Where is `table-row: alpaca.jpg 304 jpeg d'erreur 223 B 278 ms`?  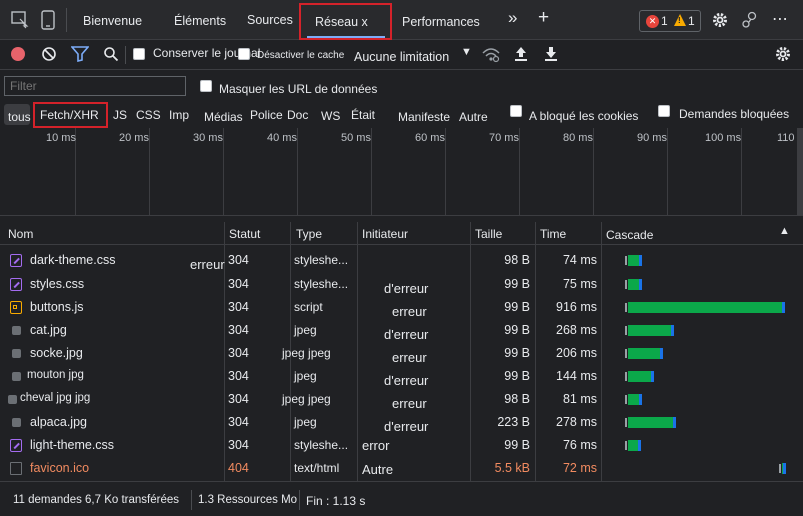 table-row: alpaca.jpg 304 jpeg d'erreur 223 B 278 ms is located at coordinates (401, 422).